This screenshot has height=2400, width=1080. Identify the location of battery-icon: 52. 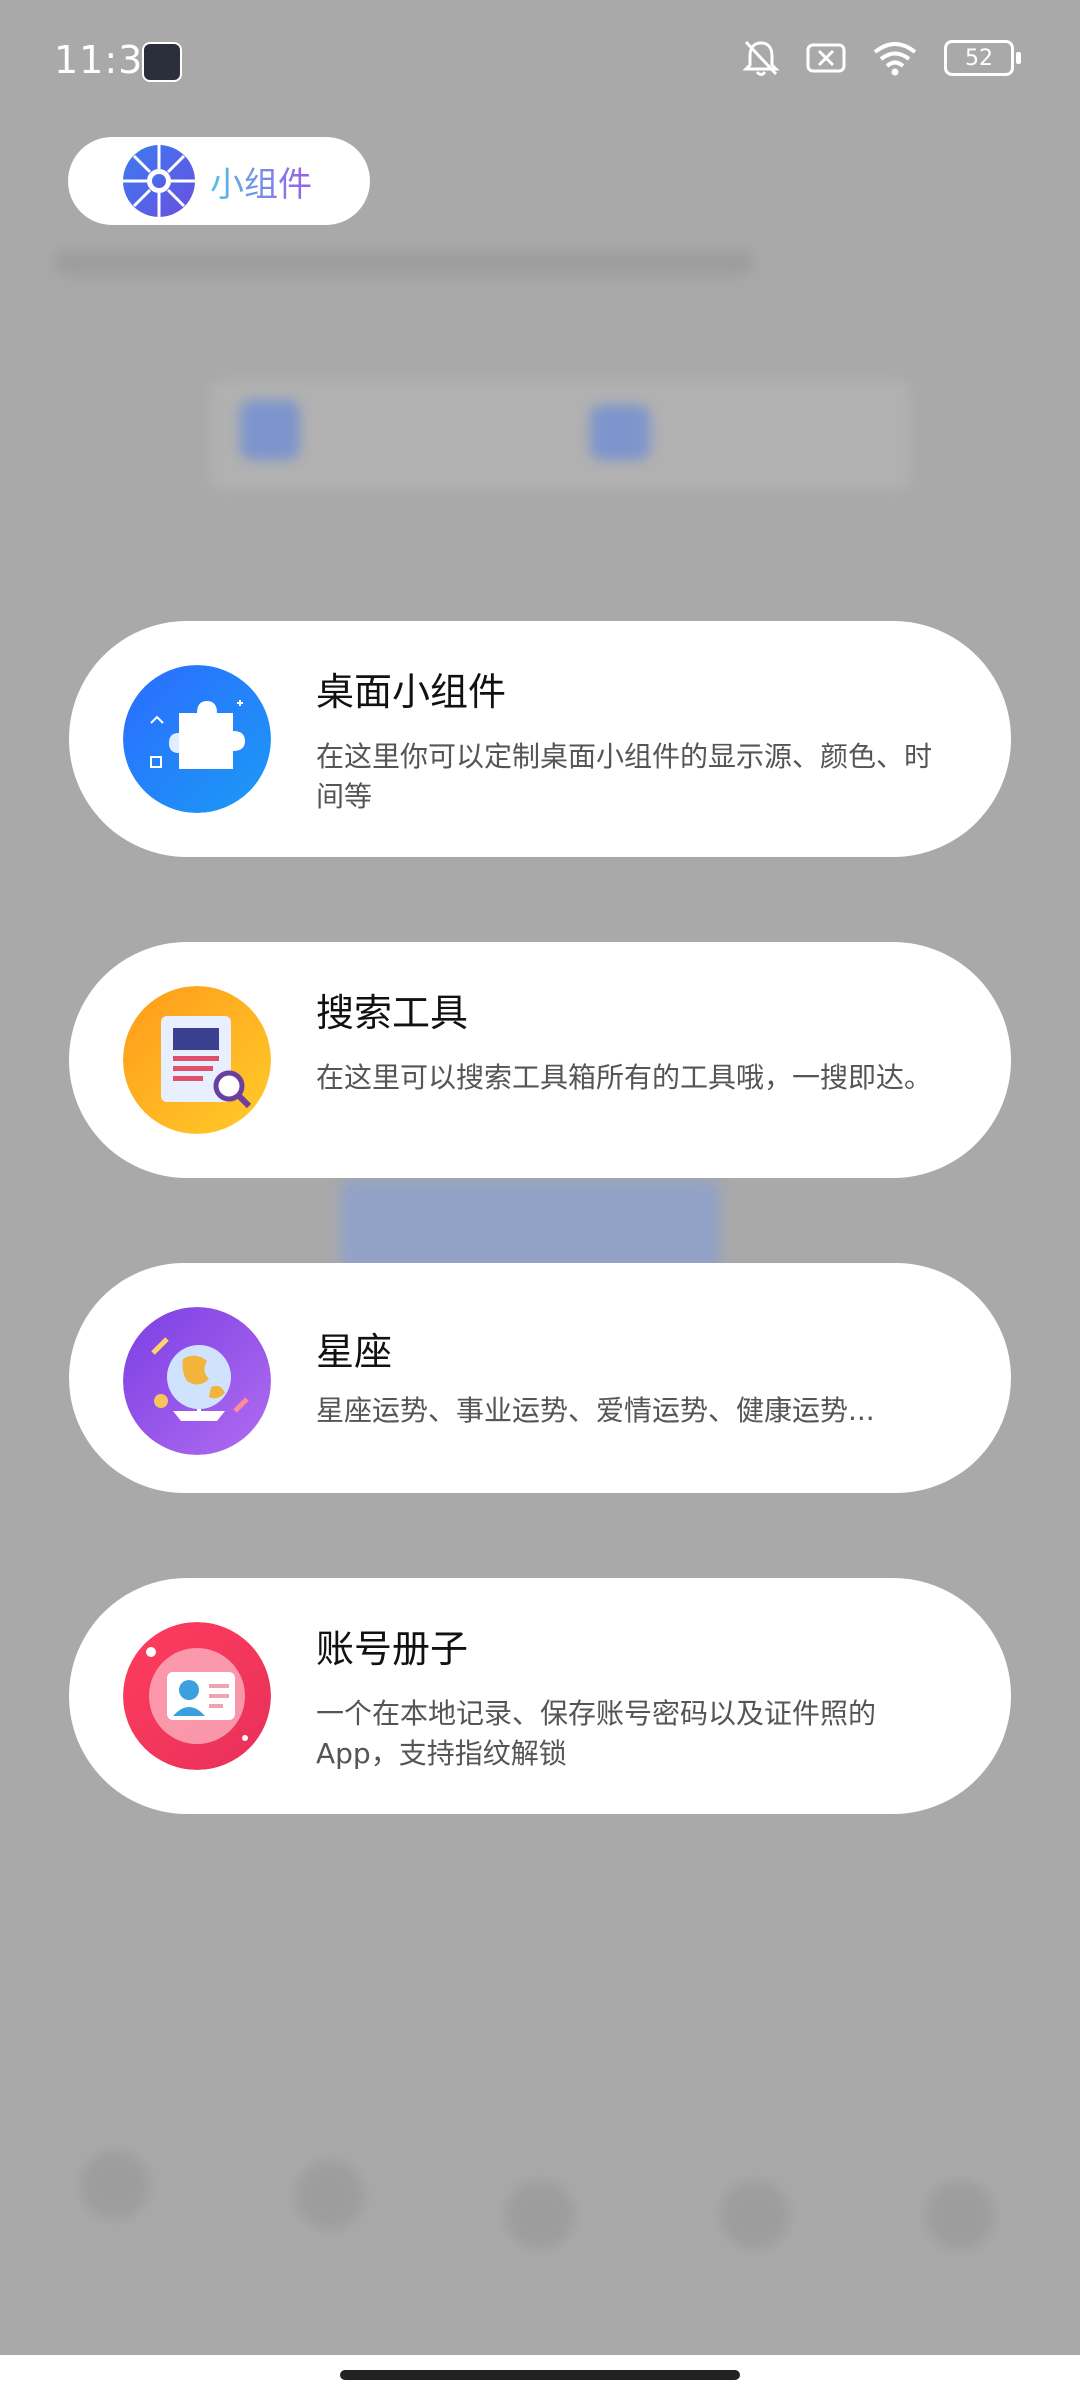
(982, 58).